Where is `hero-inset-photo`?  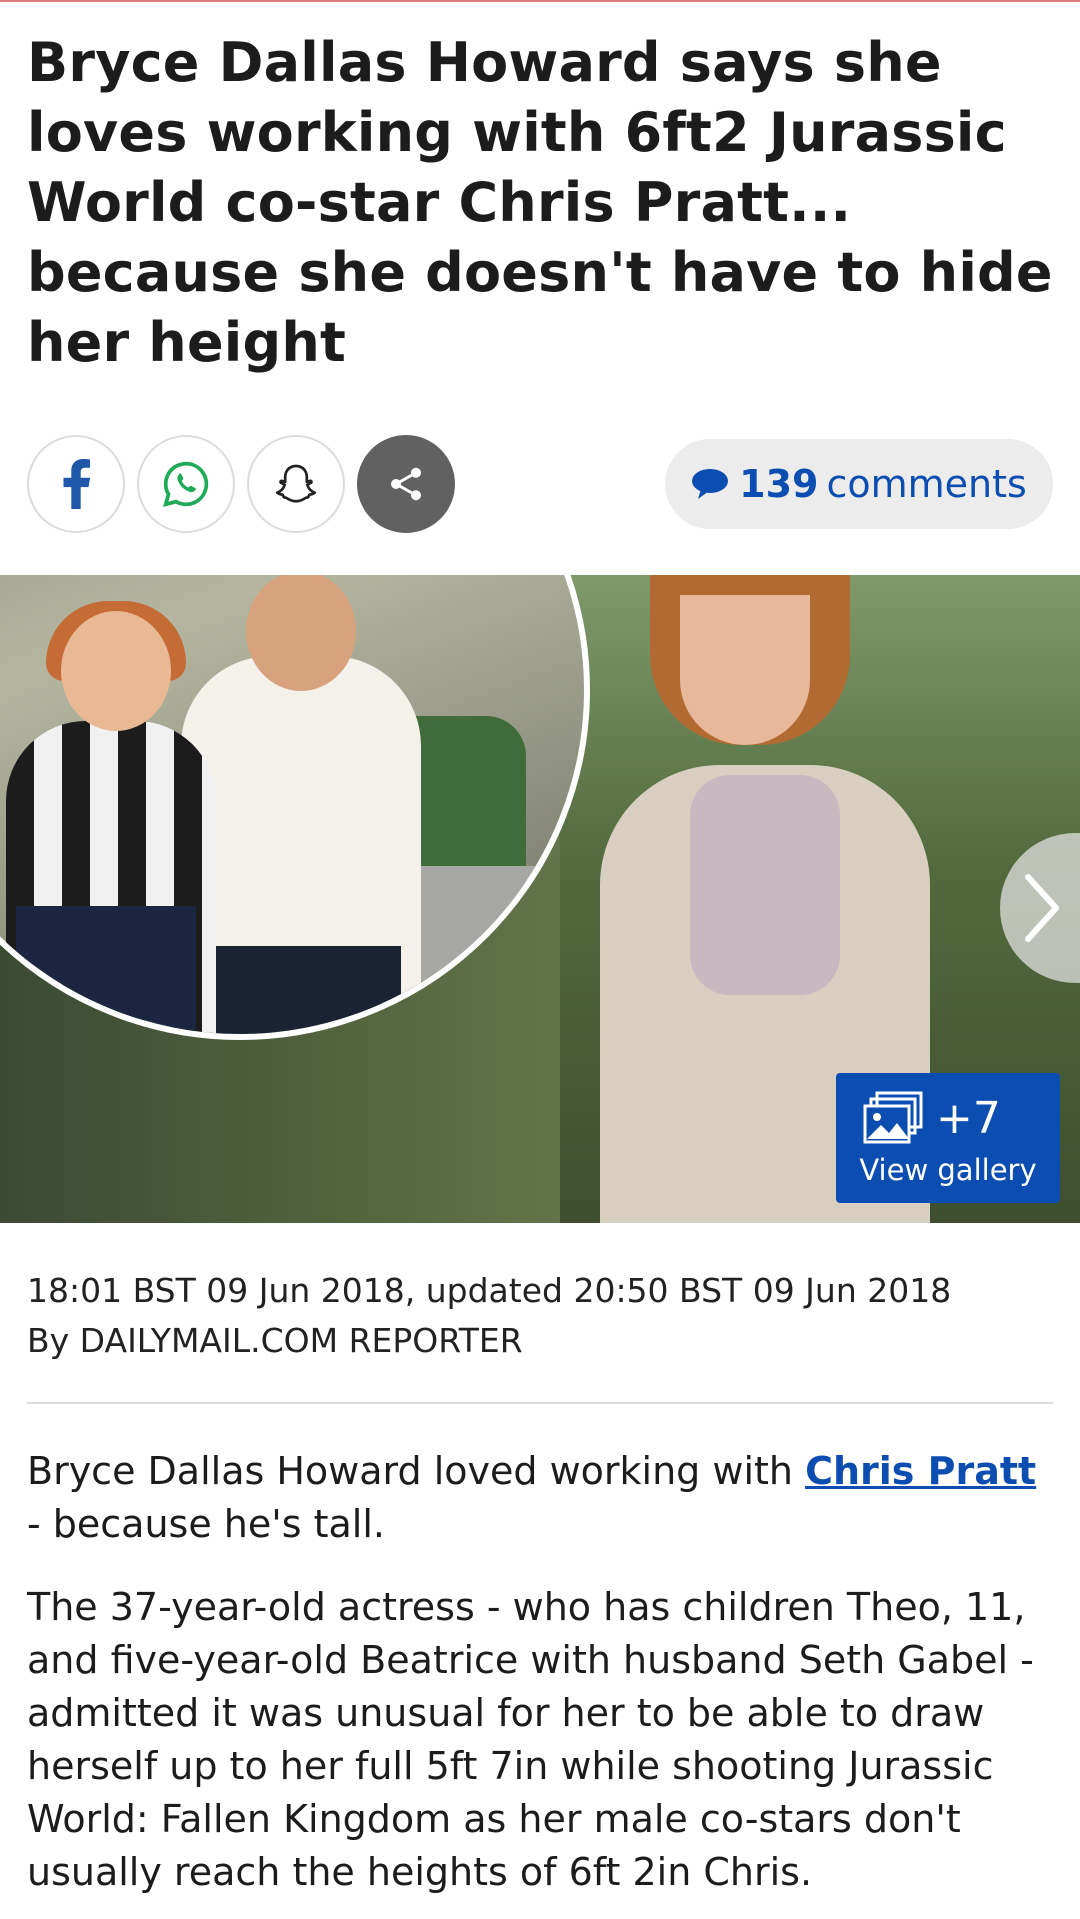
hero-inset-photo is located at coordinates (295, 807).